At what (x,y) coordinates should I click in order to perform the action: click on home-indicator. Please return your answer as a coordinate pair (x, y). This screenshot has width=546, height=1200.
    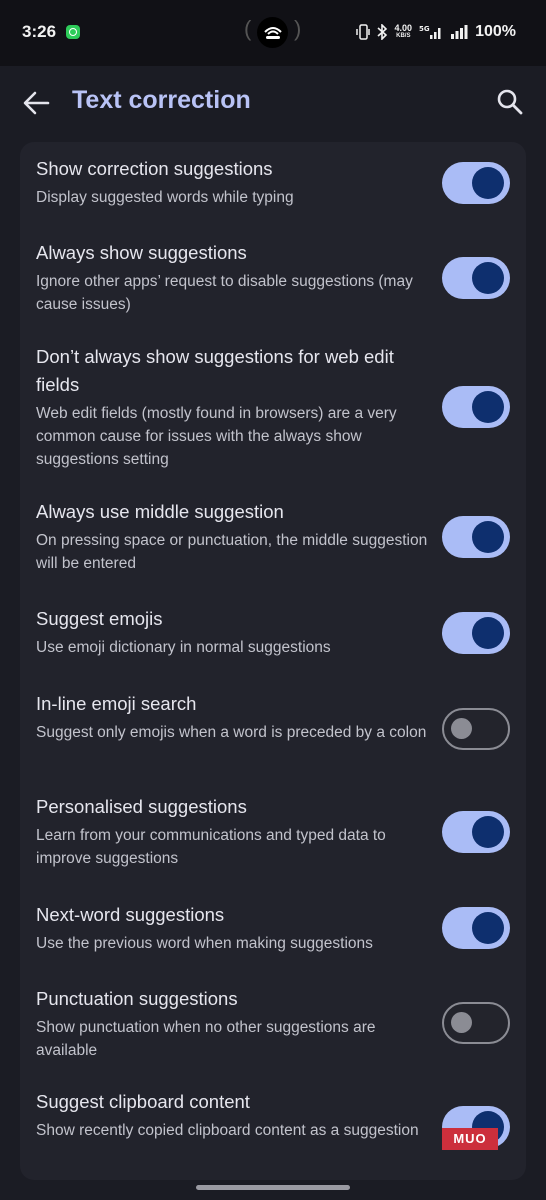
    Looking at the image, I should click on (273, 1187).